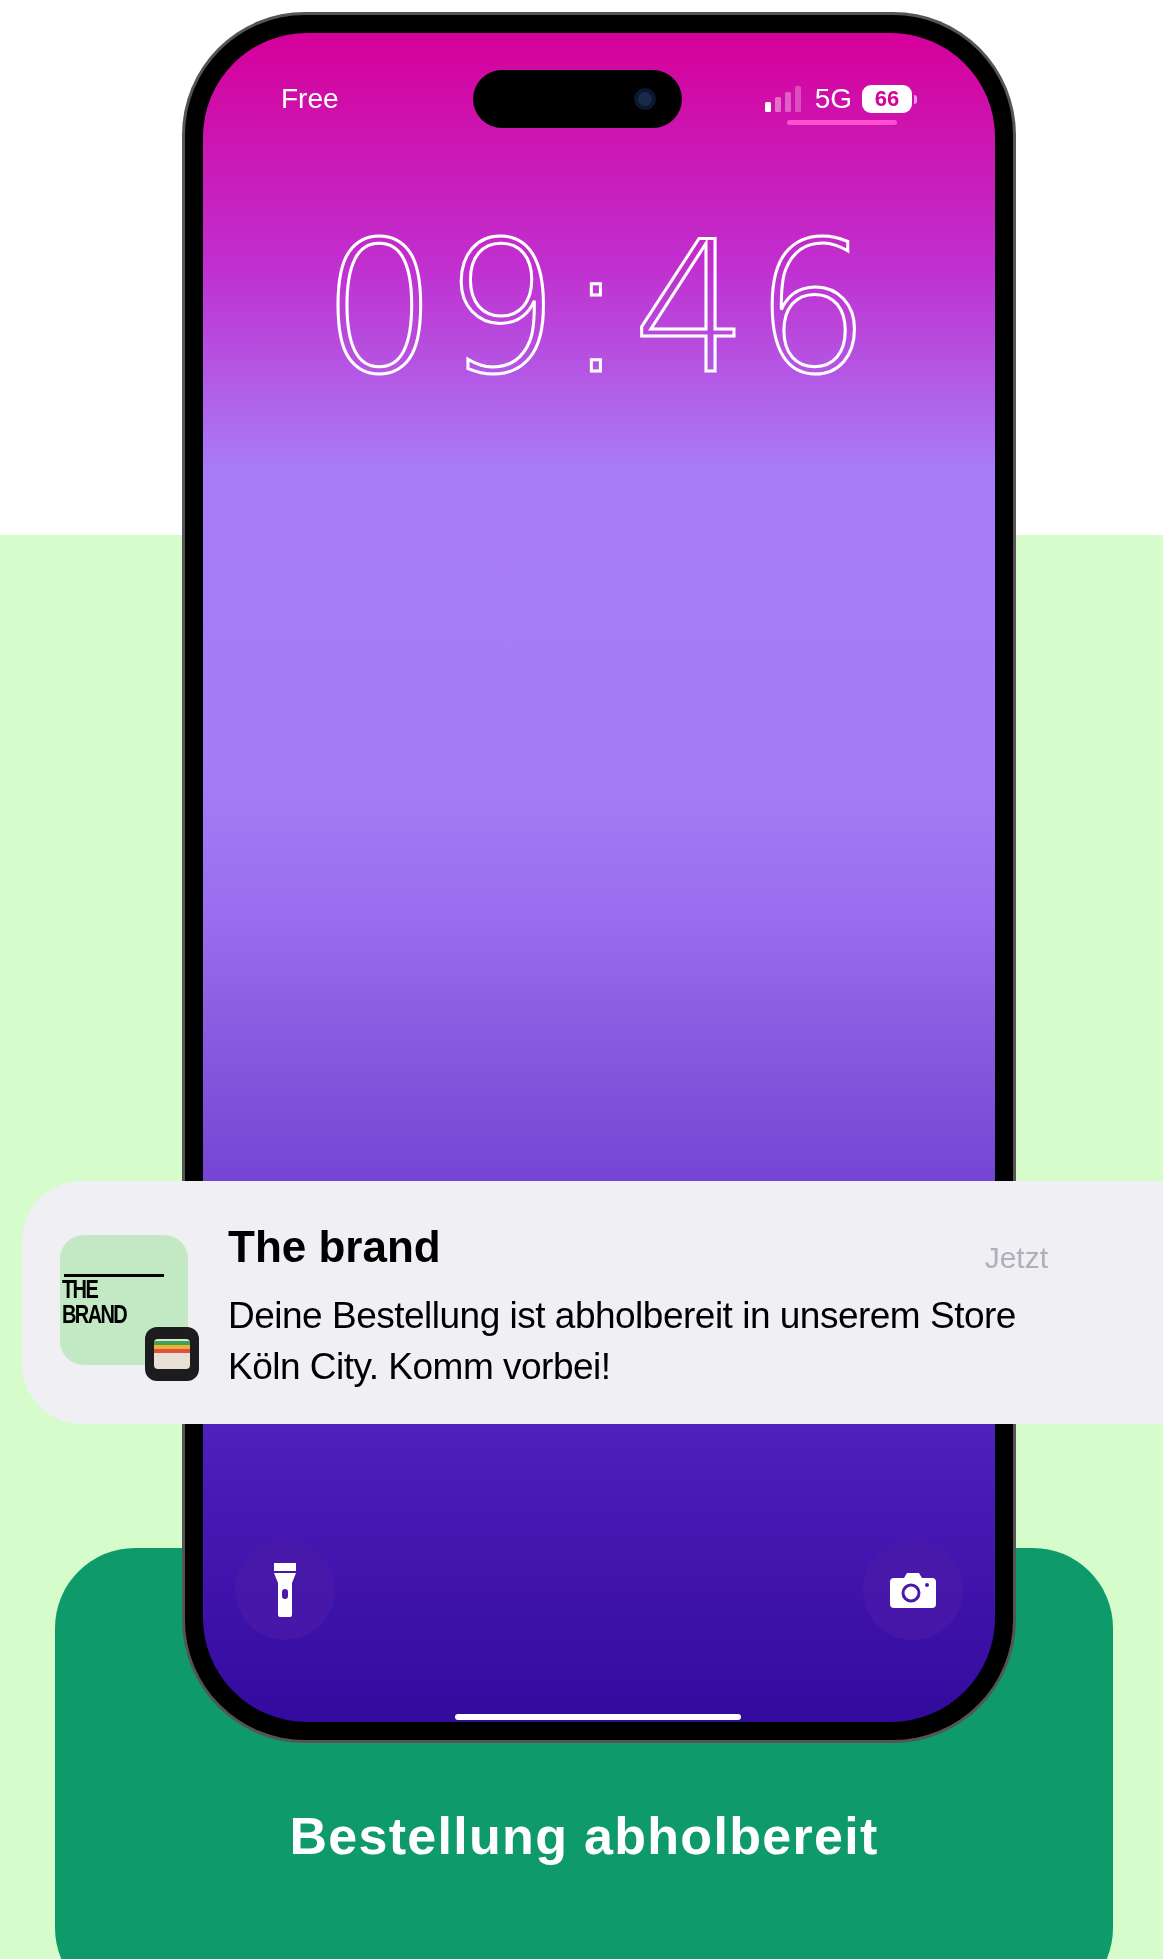 Image resolution: width=1163 pixels, height=1959 pixels. Describe the element at coordinates (95, 1301) in the screenshot. I see `app-icon-text: THE BRAND` at that location.